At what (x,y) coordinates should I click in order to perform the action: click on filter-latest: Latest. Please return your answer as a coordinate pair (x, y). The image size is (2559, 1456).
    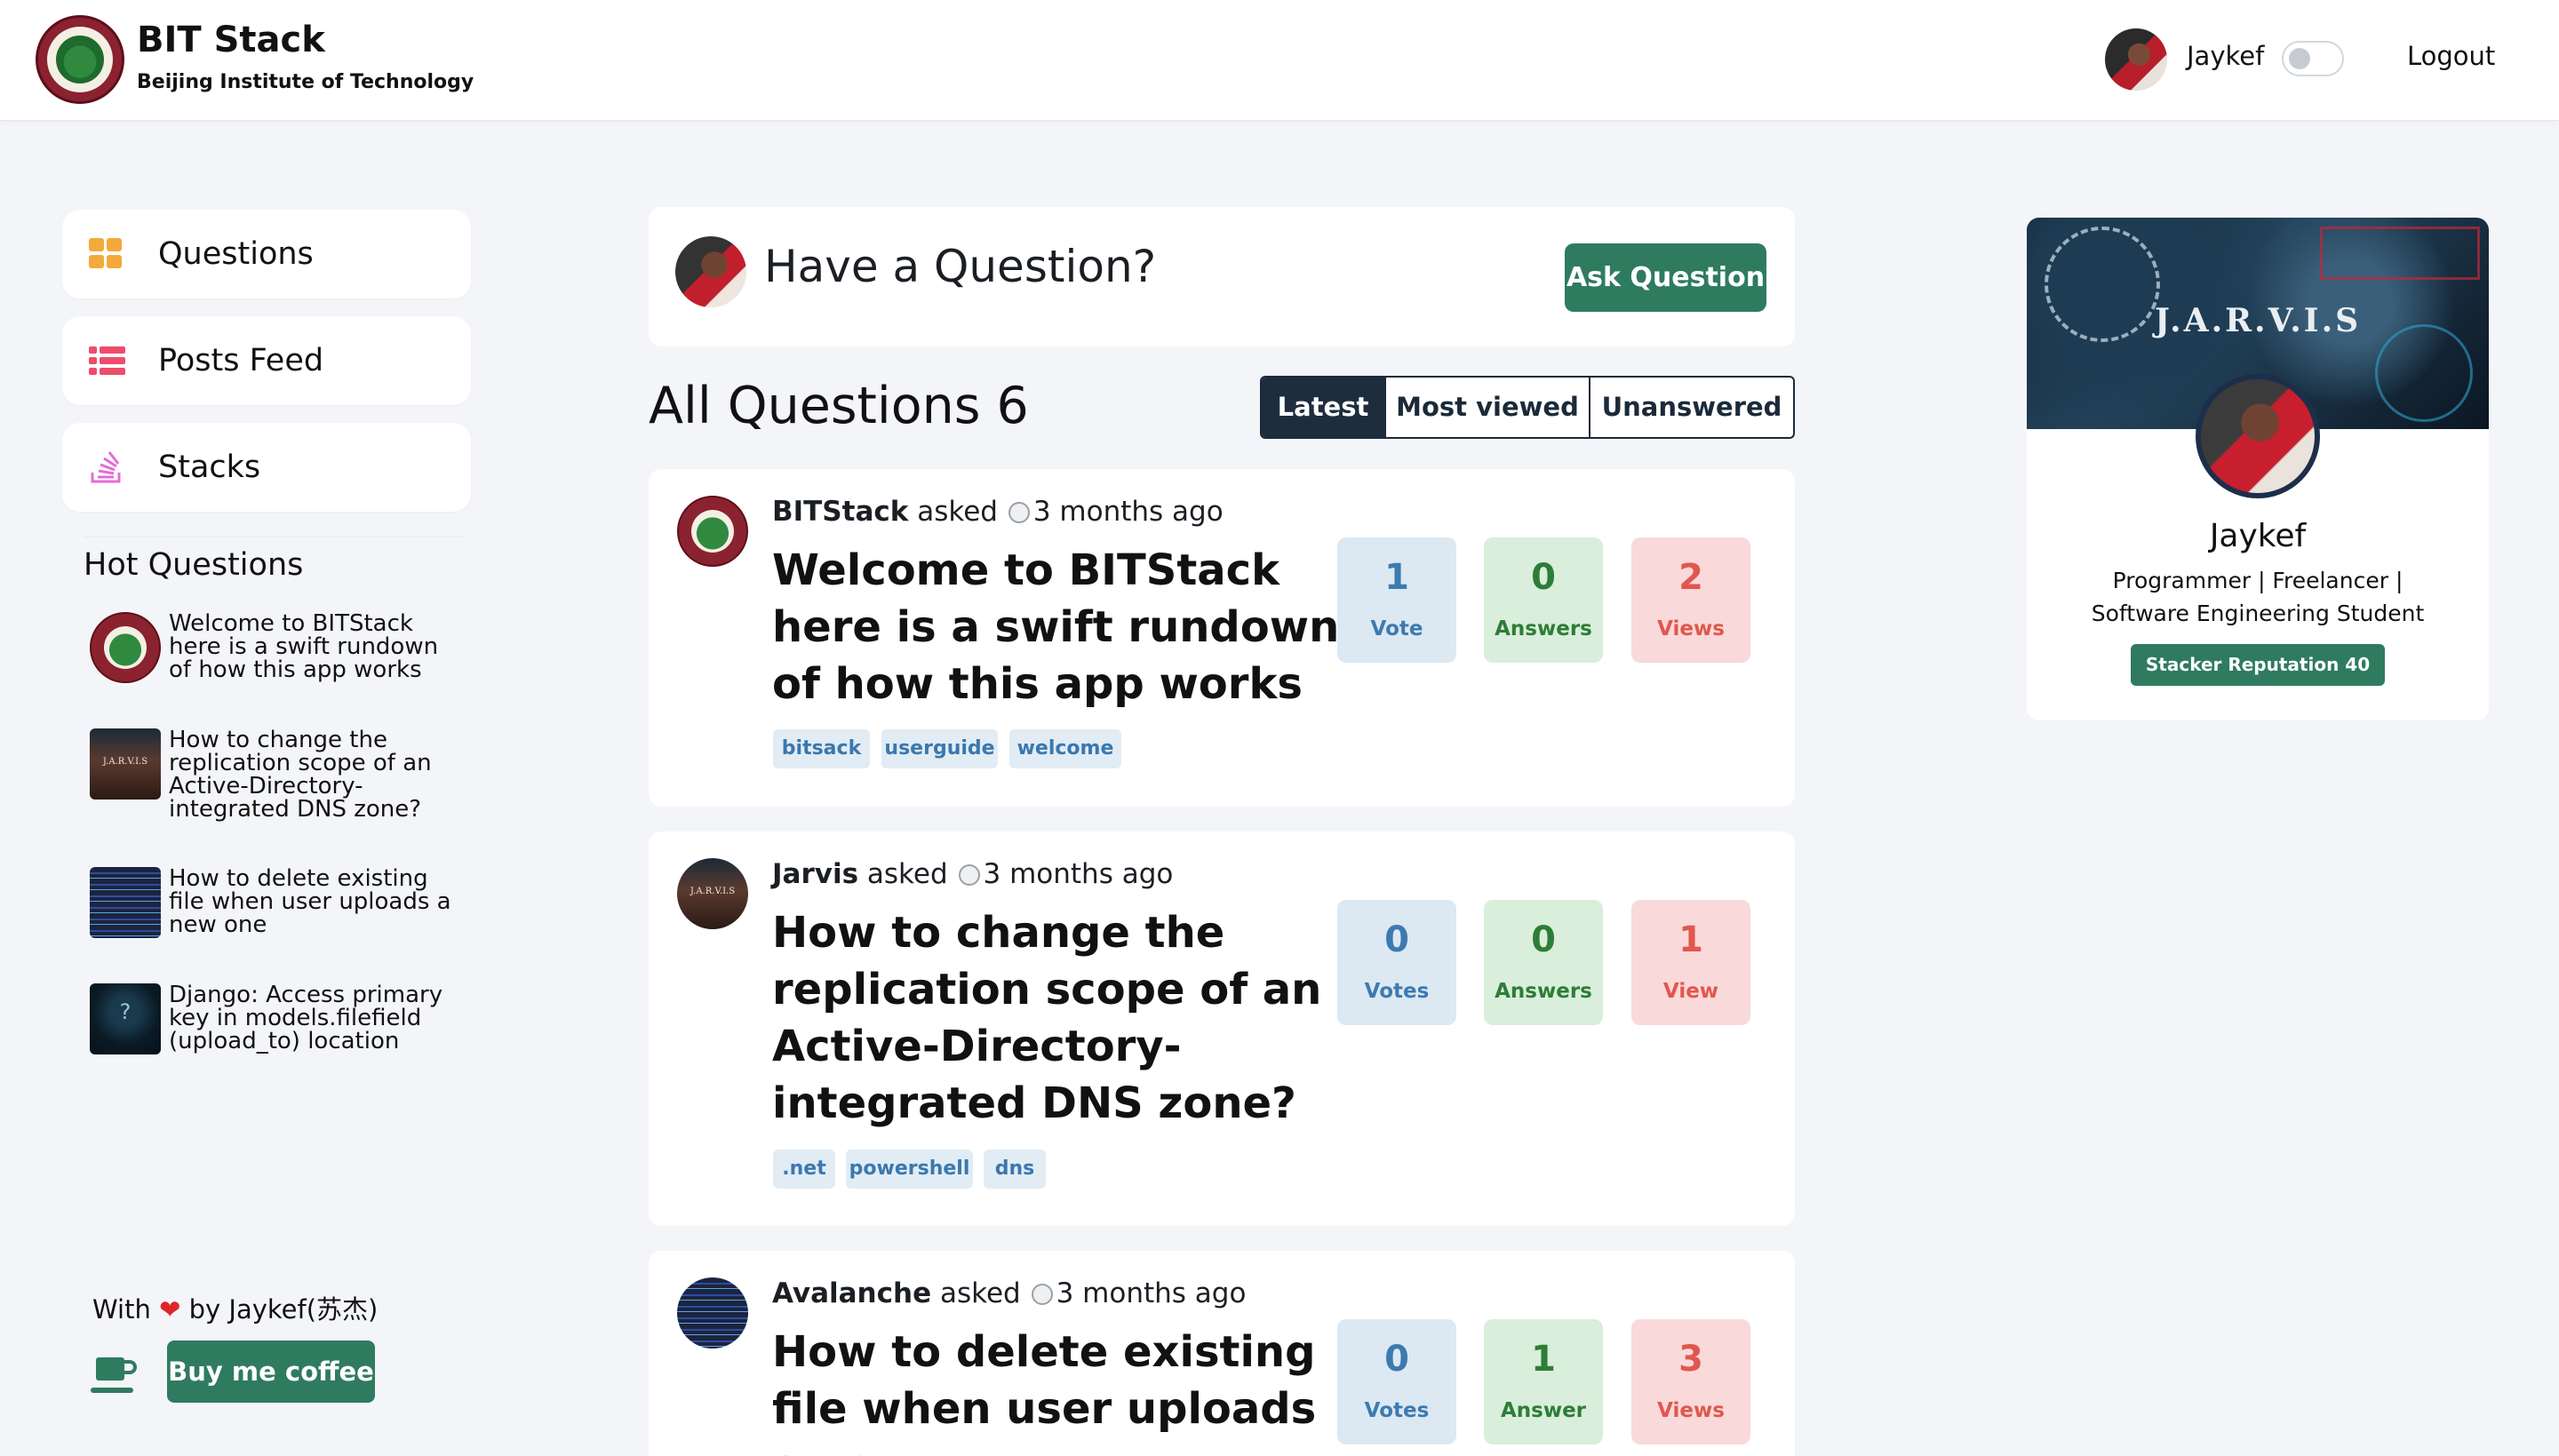
    Looking at the image, I should click on (1323, 407).